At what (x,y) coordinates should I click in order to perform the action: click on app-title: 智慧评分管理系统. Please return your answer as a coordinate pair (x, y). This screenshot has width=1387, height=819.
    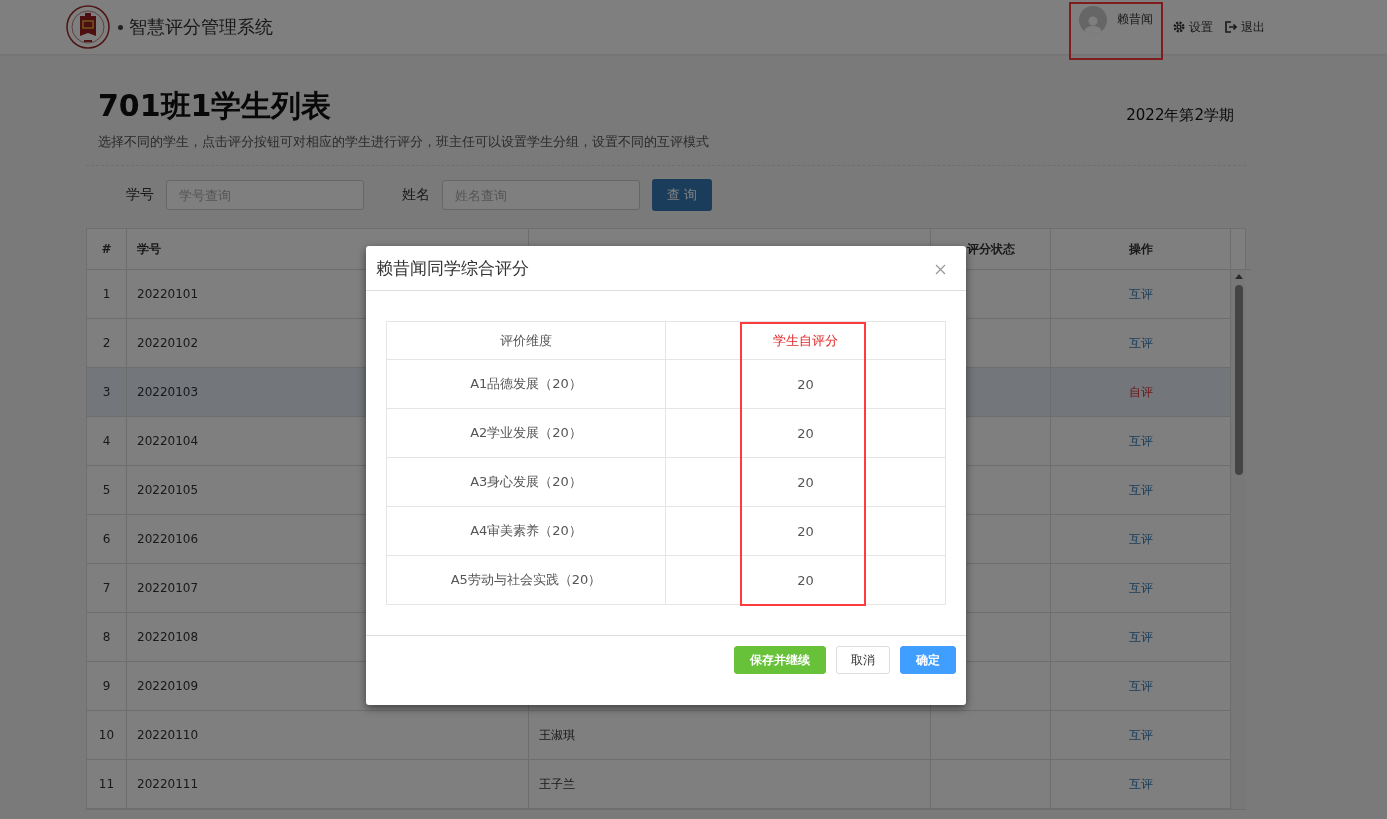
    Looking at the image, I should click on (201, 27).